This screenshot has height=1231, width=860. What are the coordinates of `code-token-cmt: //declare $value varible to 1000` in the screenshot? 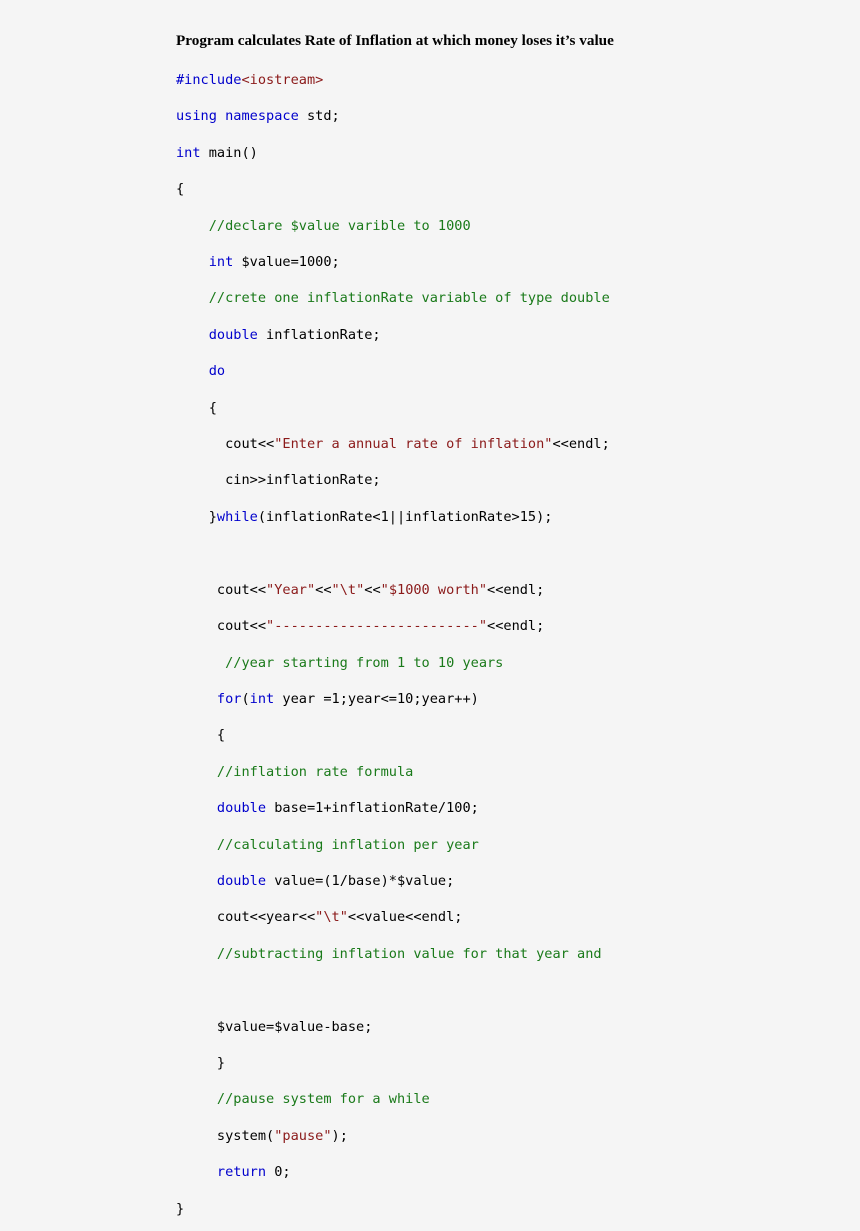 It's located at (323, 225).